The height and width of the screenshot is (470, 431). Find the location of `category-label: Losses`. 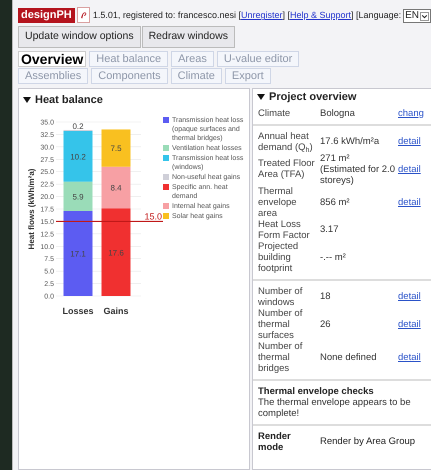

category-label: Losses is located at coordinates (78, 311).